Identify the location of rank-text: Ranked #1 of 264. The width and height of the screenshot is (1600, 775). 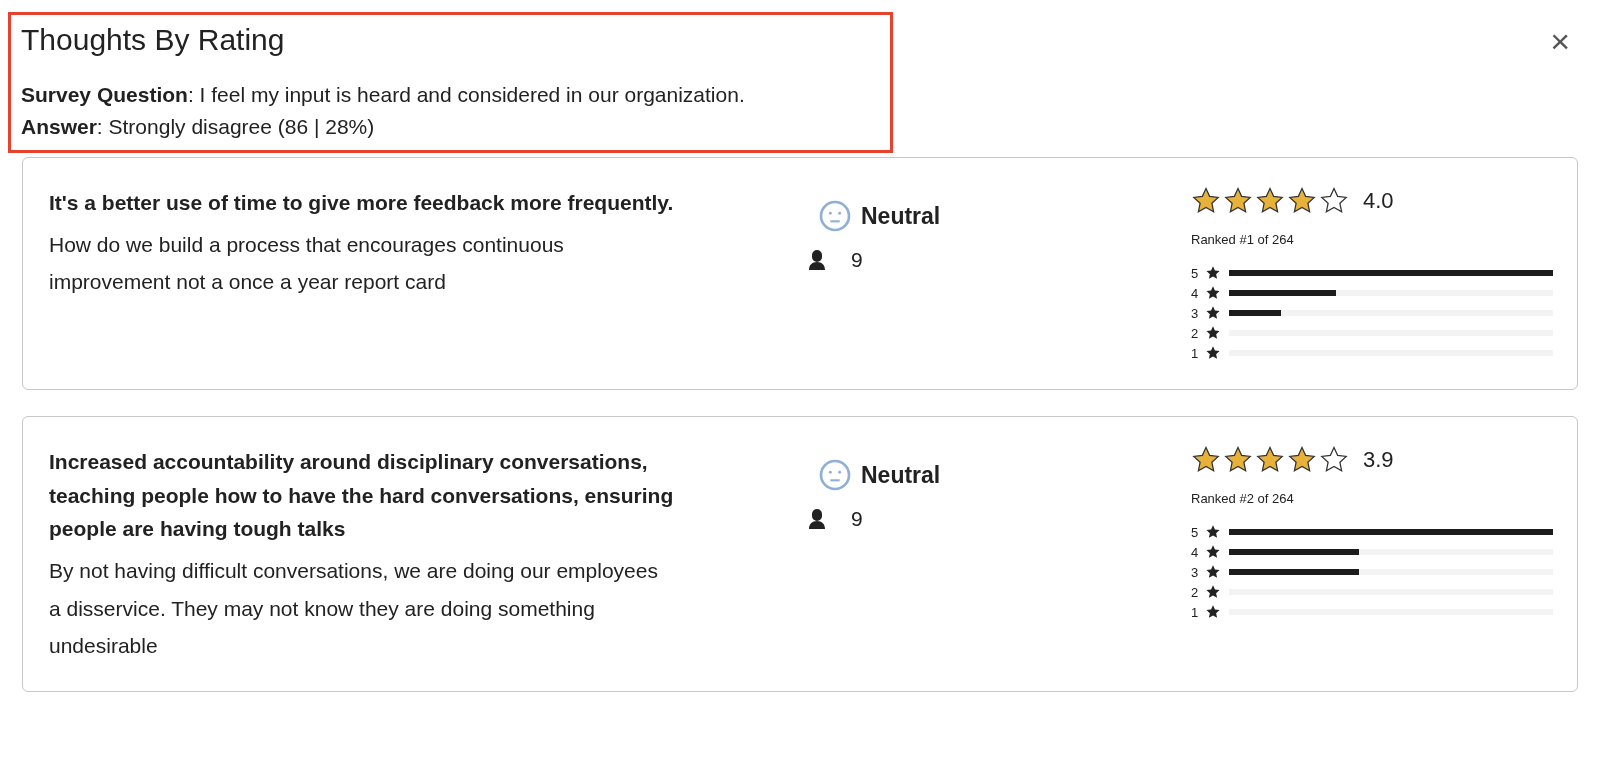
(1243, 239).